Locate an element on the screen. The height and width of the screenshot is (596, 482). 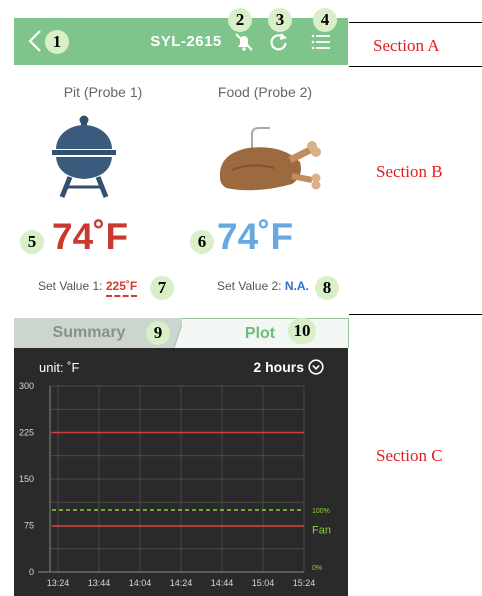
section-a-label: Section A is located at coordinates (406, 45).